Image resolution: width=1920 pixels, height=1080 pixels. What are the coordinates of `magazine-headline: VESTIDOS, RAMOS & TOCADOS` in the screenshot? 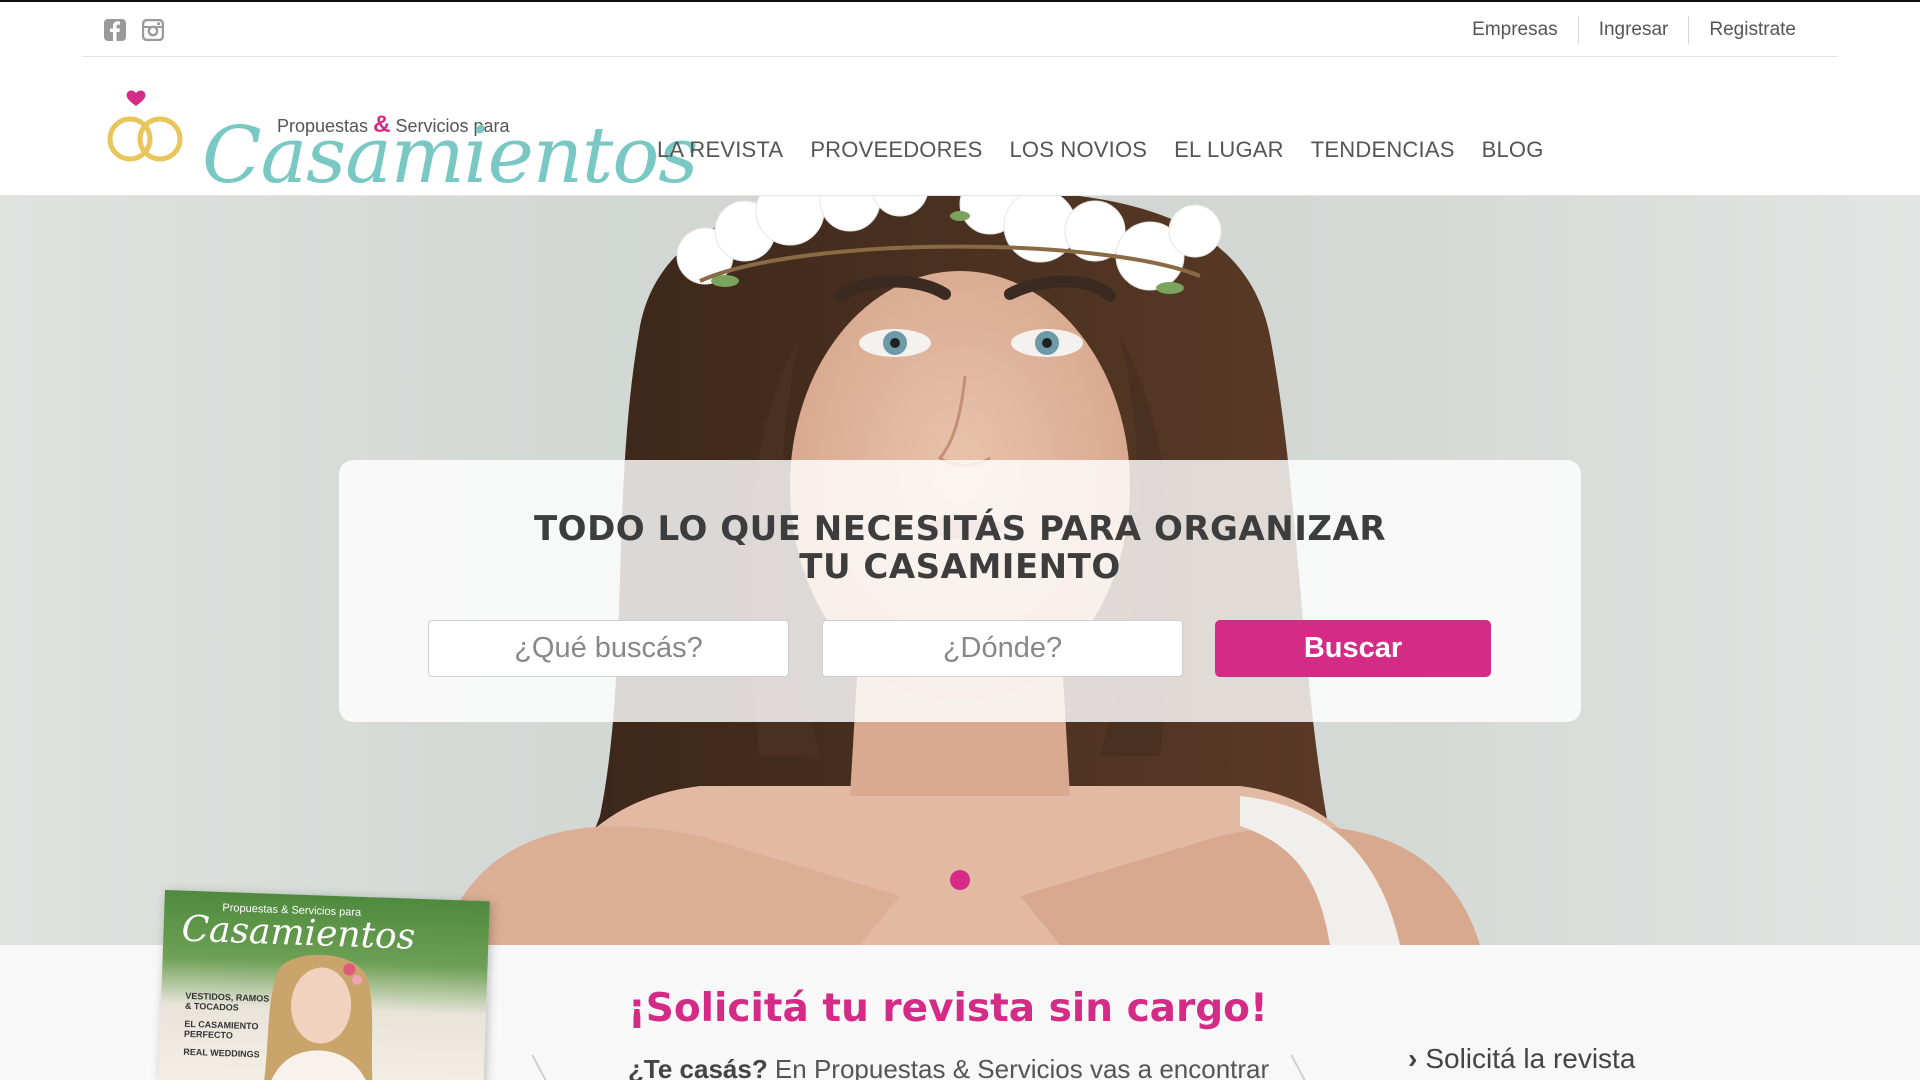 It's located at (227, 1001).